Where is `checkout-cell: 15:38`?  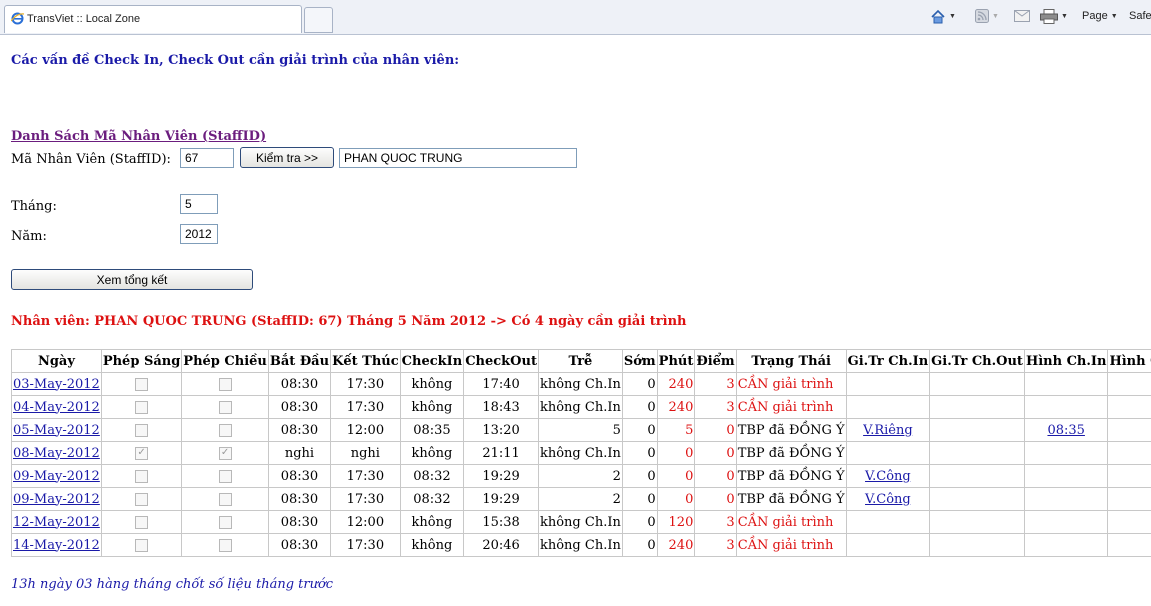
checkout-cell: 15:38 is located at coordinates (501, 522).